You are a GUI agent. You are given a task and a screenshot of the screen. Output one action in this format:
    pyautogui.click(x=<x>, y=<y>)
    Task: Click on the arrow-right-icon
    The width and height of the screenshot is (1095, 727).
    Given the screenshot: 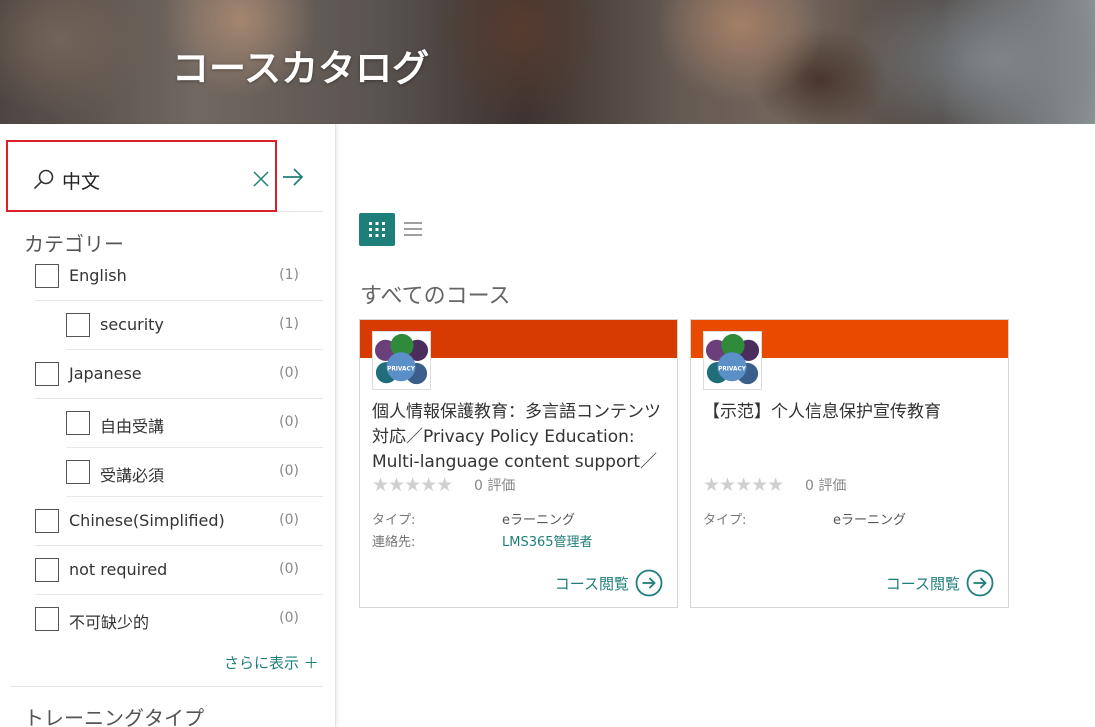 What is the action you would take?
    pyautogui.click(x=293, y=177)
    